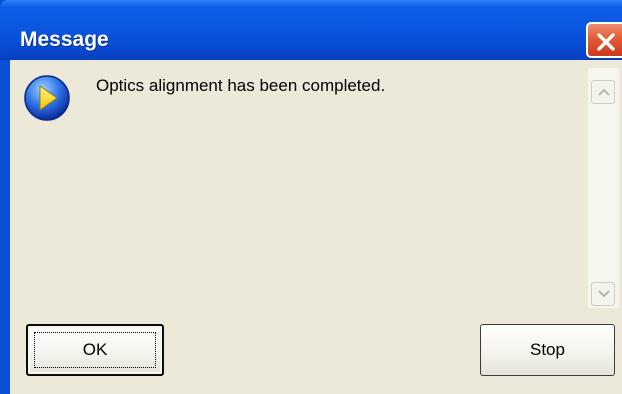 Image resolution: width=622 pixels, height=394 pixels. What do you see at coordinates (64, 39) in the screenshot?
I see `window-title: Message` at bounding box center [64, 39].